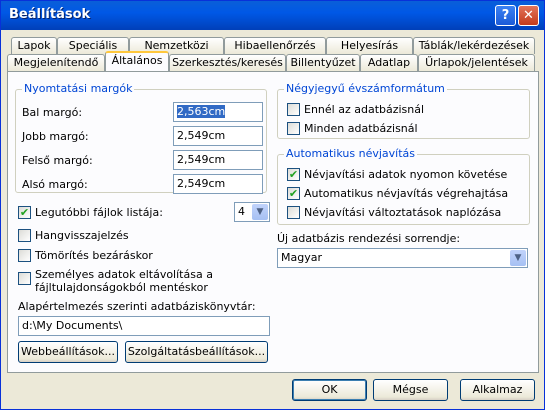 The image size is (545, 410). Describe the element at coordinates (365, 88) in the screenshot. I see `year-format-title: Négyjegyű évszámformátum` at that location.